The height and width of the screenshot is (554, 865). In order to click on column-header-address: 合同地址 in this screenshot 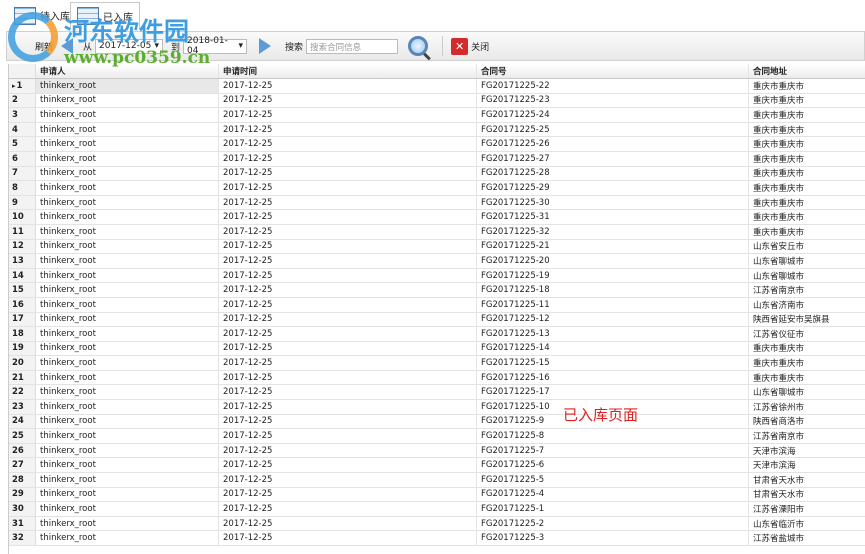, I will do `click(807, 71)`.